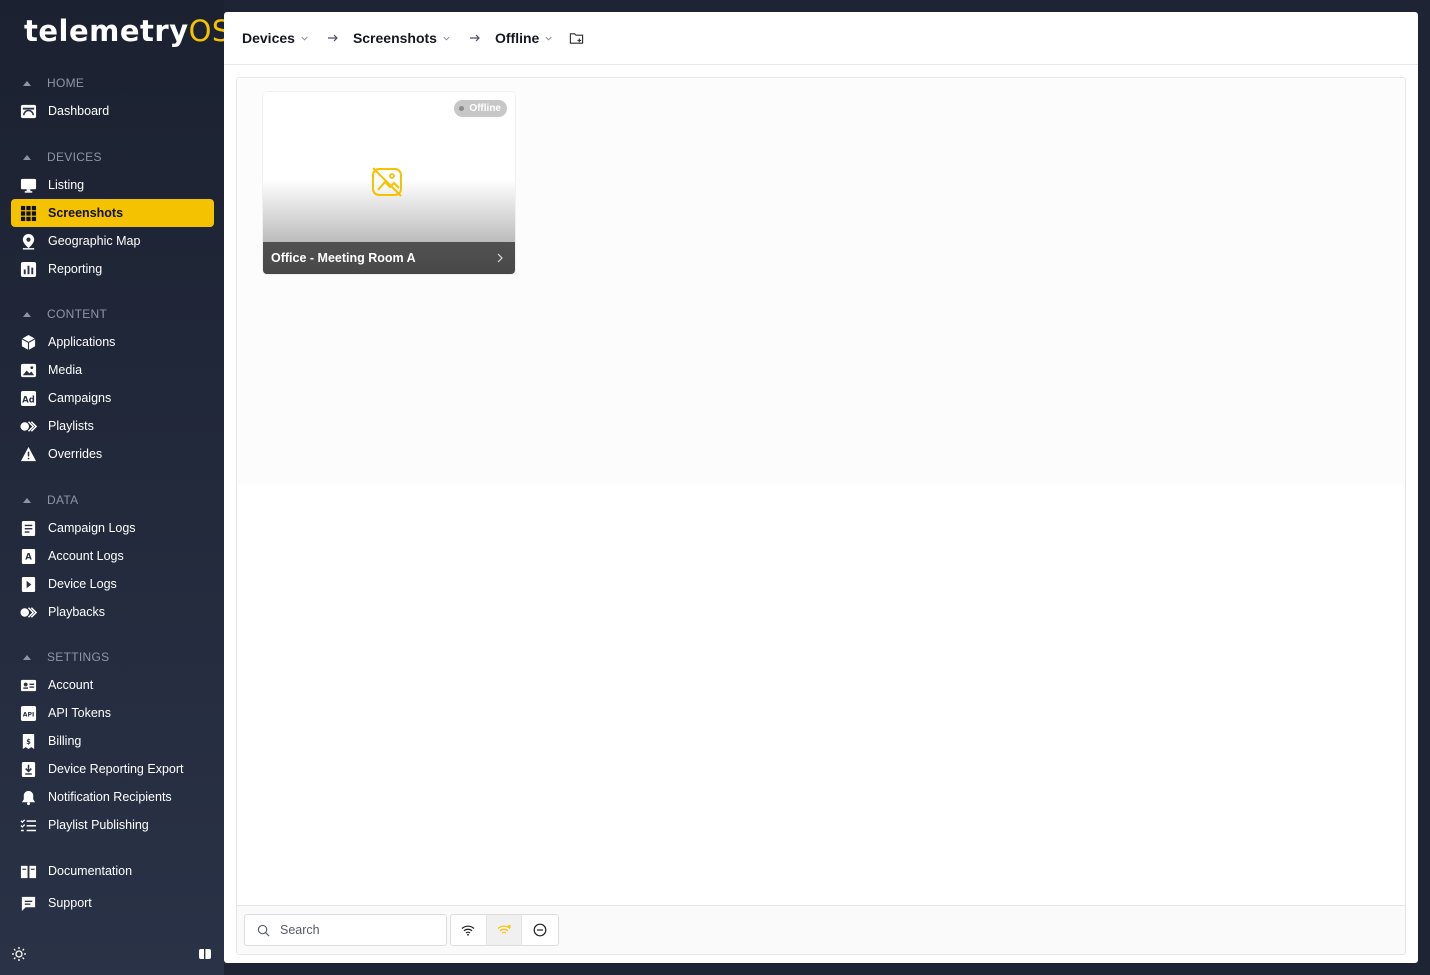  What do you see at coordinates (112, 454) in the screenshot?
I see `sidebar-item-overrides: Overrides` at bounding box center [112, 454].